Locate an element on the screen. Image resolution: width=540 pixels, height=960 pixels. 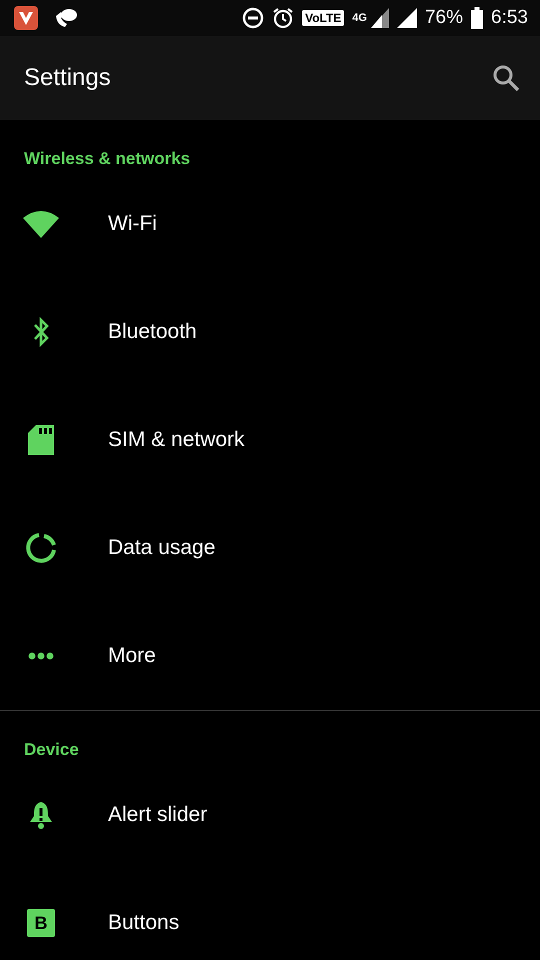
volte-badge: VoLTE is located at coordinates (323, 18).